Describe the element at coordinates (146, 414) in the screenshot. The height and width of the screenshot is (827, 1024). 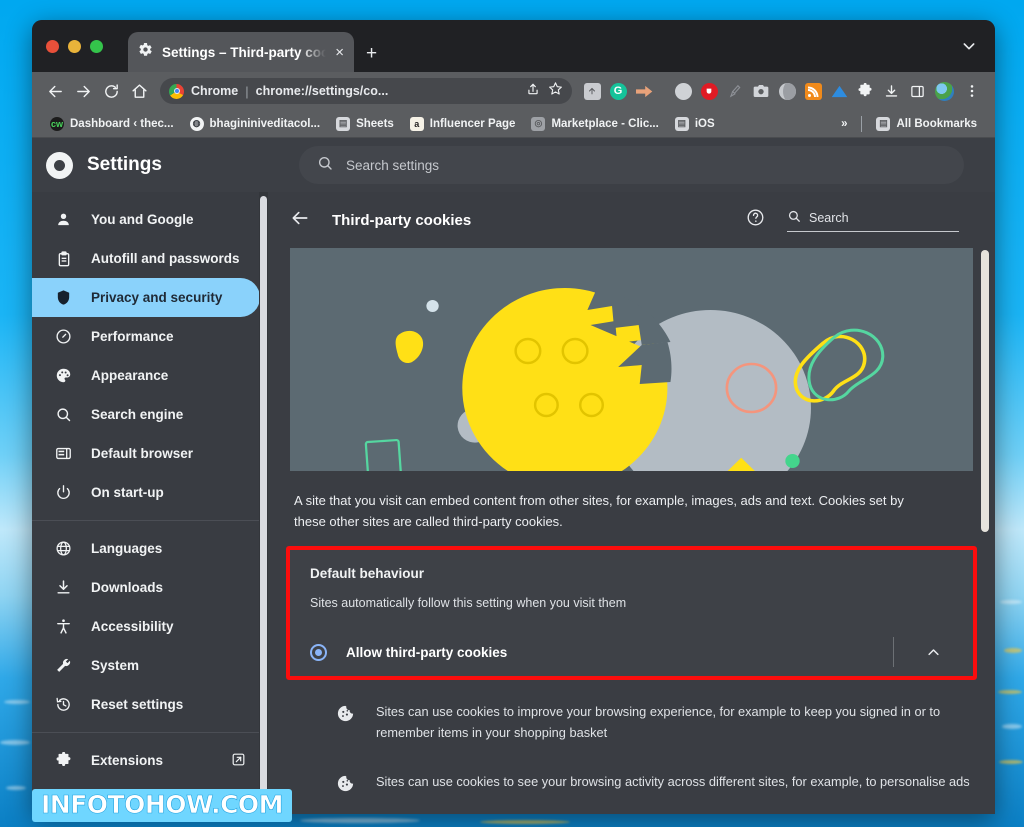
I see `sidebar-item-search-engine: Search engine` at that location.